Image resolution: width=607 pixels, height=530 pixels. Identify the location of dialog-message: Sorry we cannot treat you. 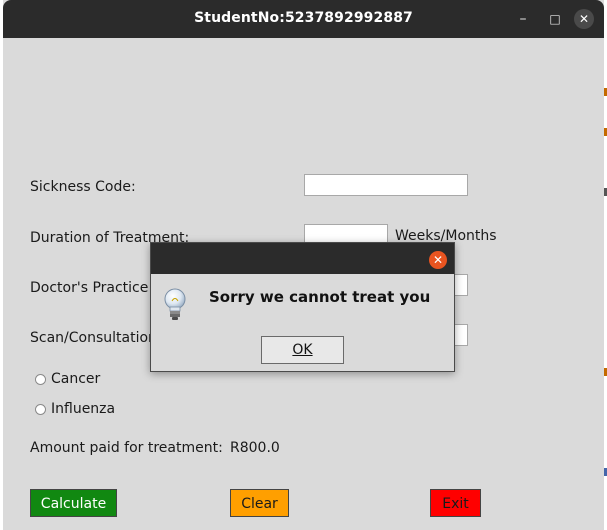
(320, 297).